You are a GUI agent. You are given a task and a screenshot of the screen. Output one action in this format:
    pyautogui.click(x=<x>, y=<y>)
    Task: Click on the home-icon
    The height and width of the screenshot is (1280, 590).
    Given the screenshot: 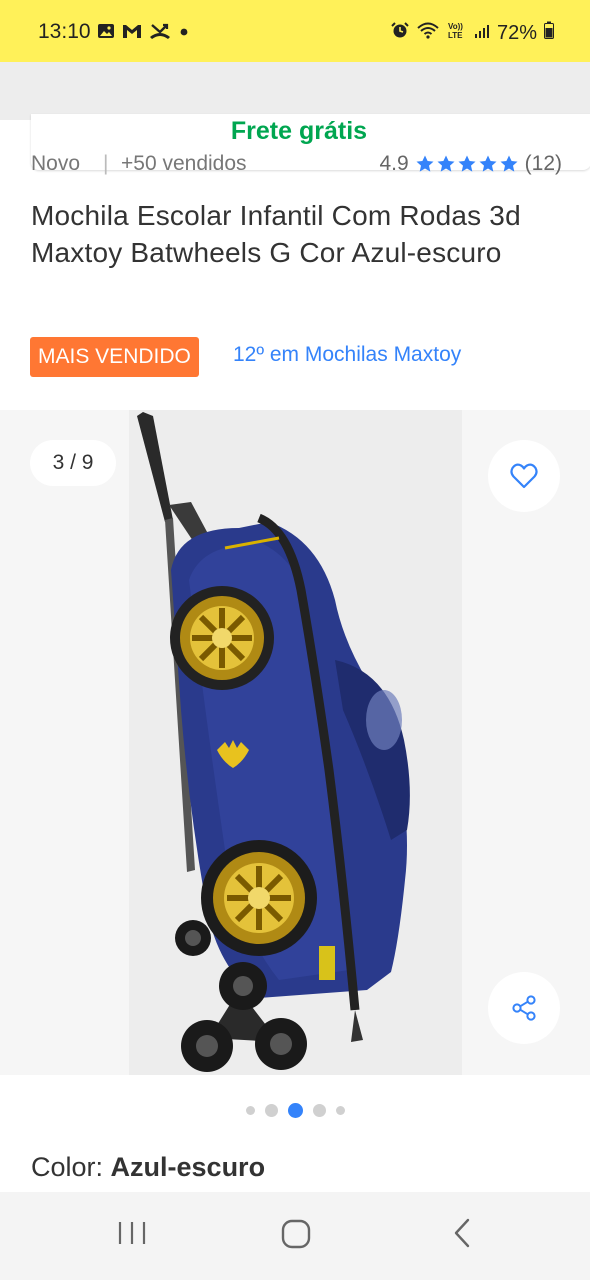 What is the action you would take?
    pyautogui.click(x=296, y=1234)
    